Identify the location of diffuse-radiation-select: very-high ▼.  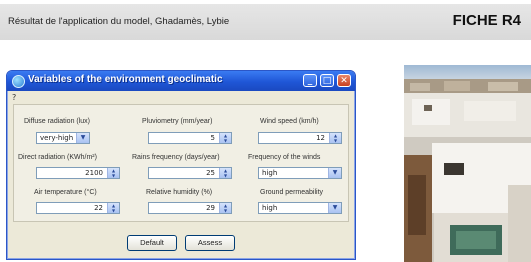
(63, 138).